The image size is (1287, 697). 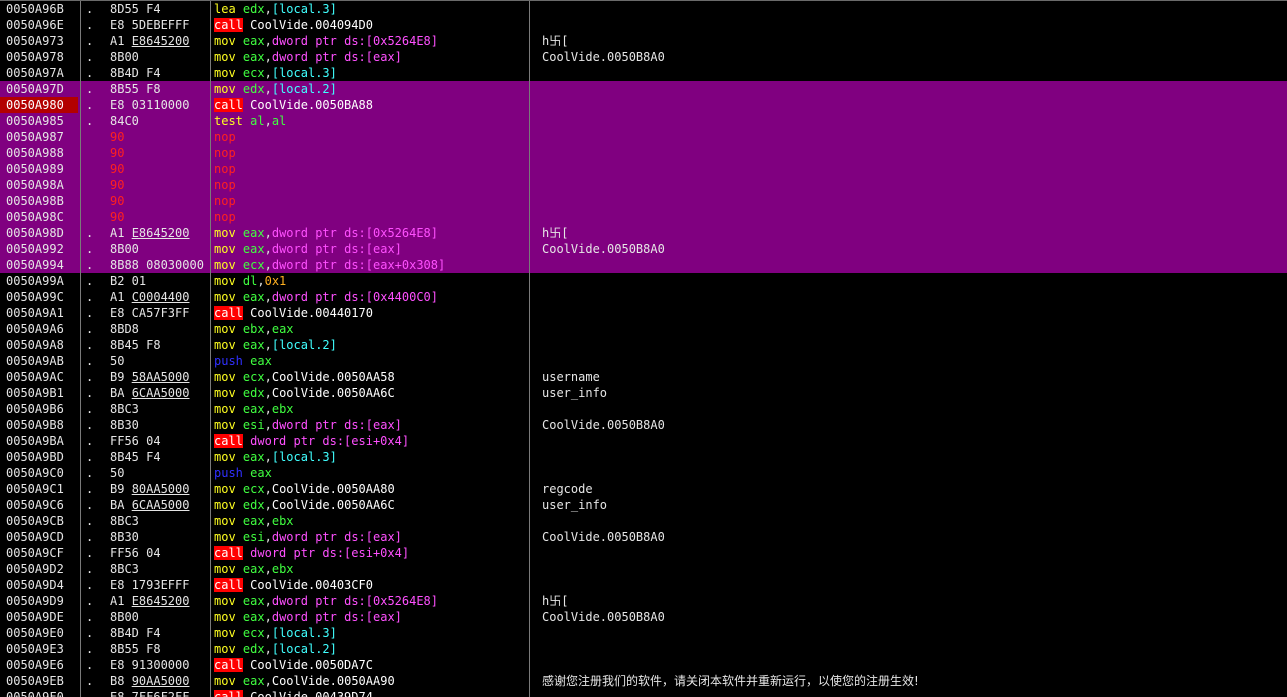 What do you see at coordinates (39, 25) in the screenshot?
I see `address-cell: 0050A96E` at bounding box center [39, 25].